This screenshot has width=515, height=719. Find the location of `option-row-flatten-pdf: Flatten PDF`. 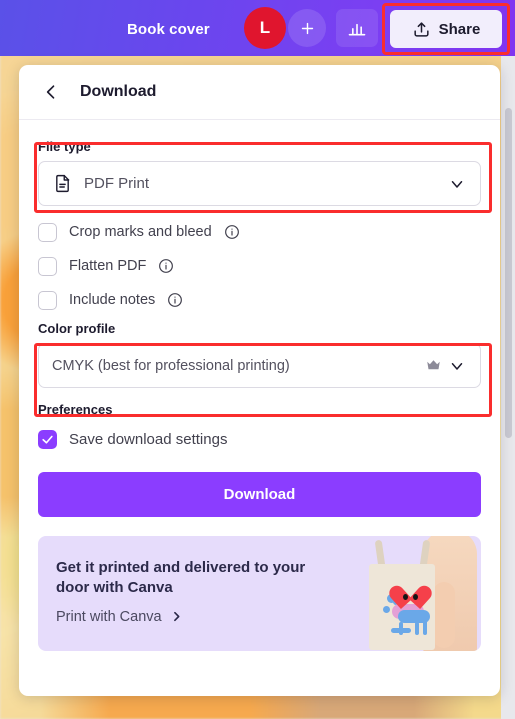

option-row-flatten-pdf: Flatten PDF is located at coordinates (259, 266).